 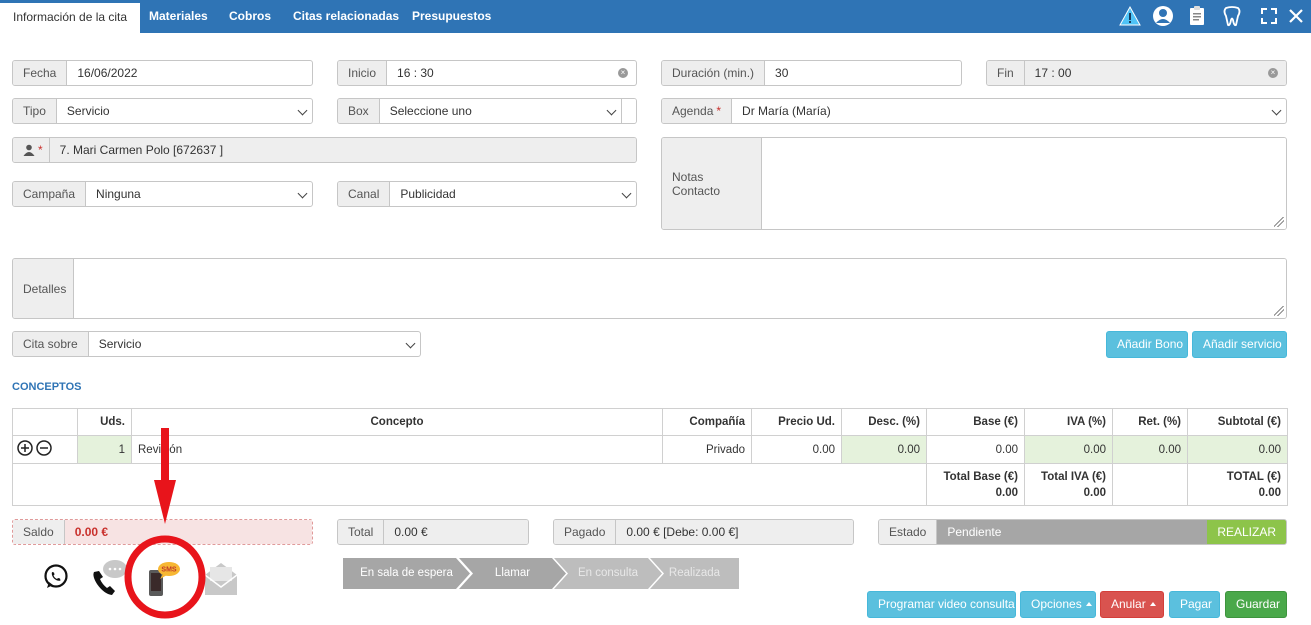 I want to click on user-icon, so click(x=1163, y=16).